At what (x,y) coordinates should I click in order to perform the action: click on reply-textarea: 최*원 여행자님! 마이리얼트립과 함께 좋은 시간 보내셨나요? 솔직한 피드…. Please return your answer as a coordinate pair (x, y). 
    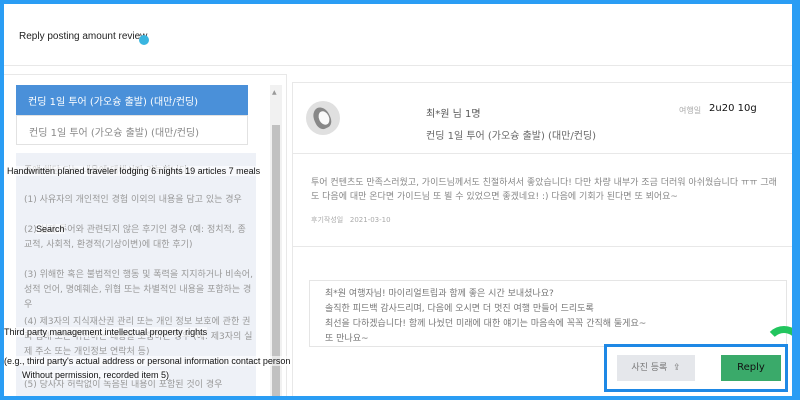
    Looking at the image, I should click on (548, 313).